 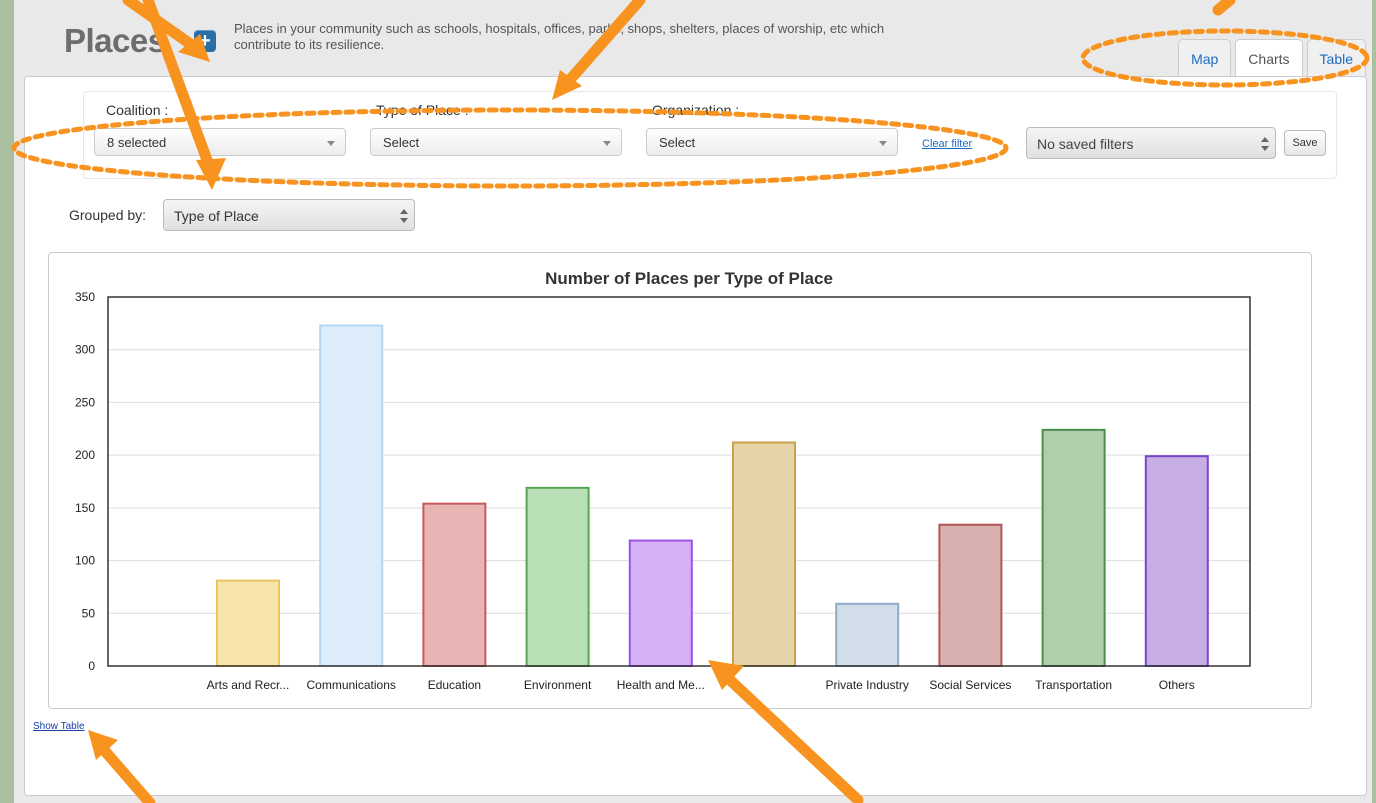 I want to click on chart-title: Number of Places per Type of Place, so click(x=689, y=278).